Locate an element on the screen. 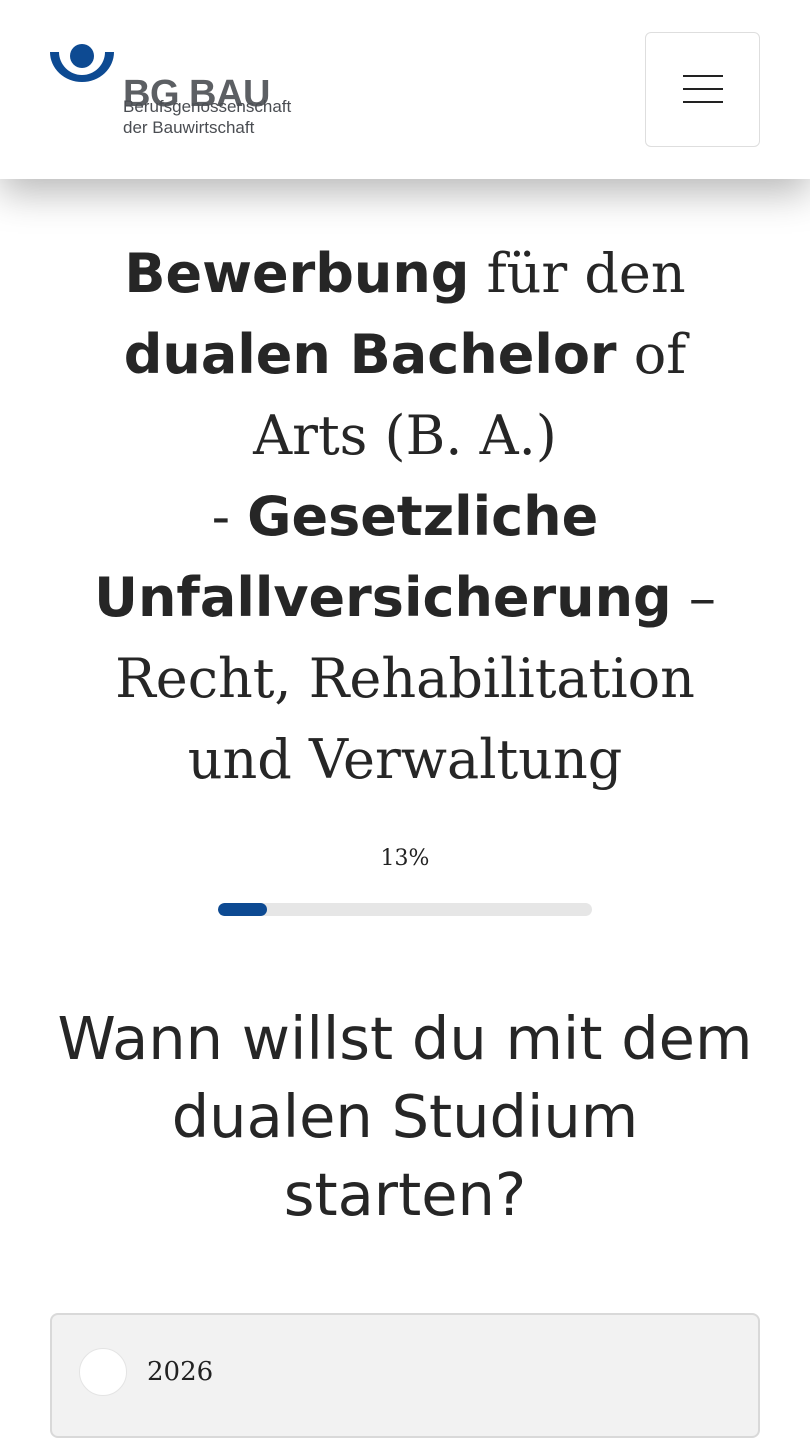  title-line-2: dualen Bachelor of is located at coordinates (405, 354).